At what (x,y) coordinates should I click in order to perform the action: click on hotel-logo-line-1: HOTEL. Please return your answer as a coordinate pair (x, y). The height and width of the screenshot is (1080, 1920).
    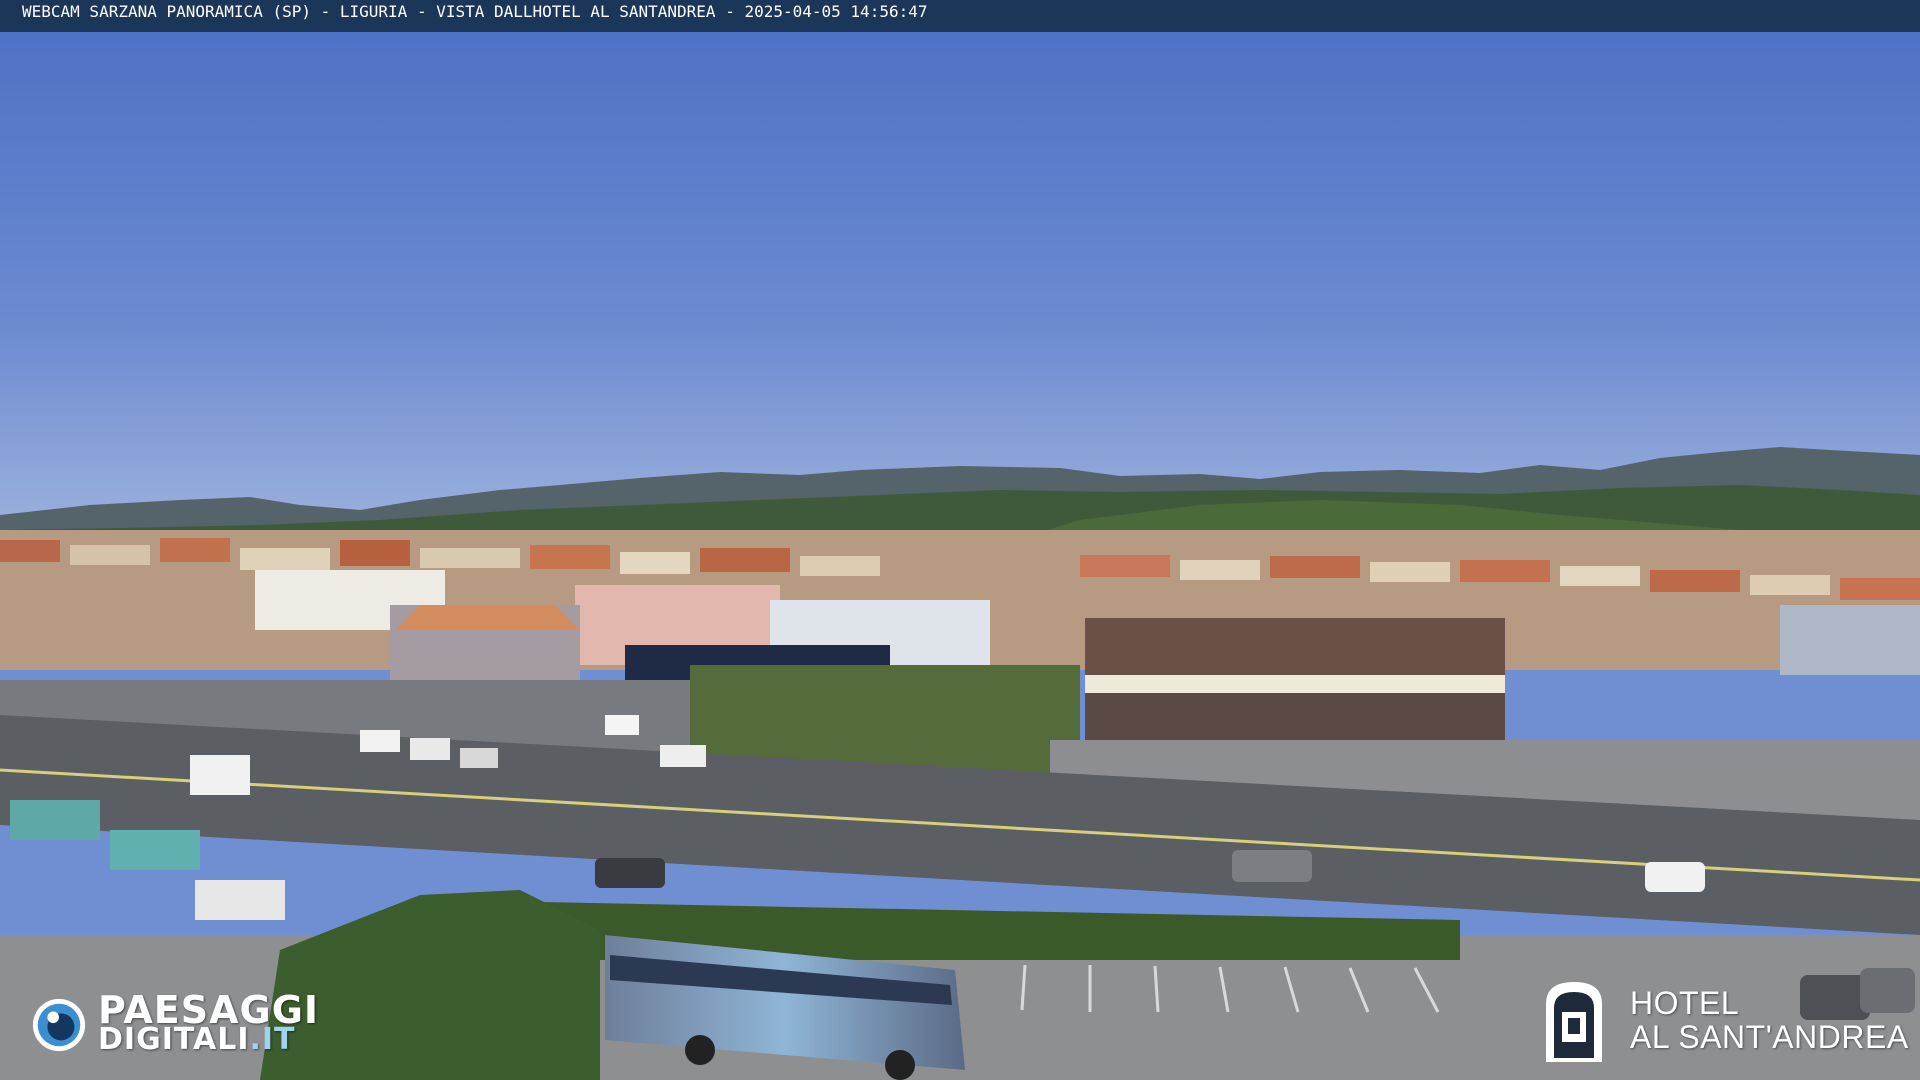
    Looking at the image, I should click on (1685, 1003).